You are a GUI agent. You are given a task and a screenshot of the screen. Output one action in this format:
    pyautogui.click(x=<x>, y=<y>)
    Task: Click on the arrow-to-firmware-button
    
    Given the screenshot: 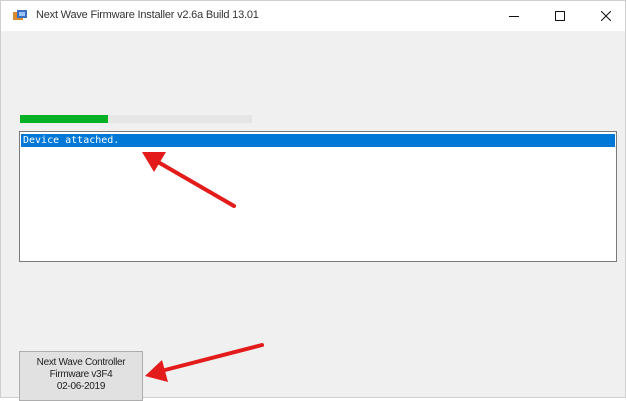 What is the action you would take?
    pyautogui.click(x=204, y=362)
    